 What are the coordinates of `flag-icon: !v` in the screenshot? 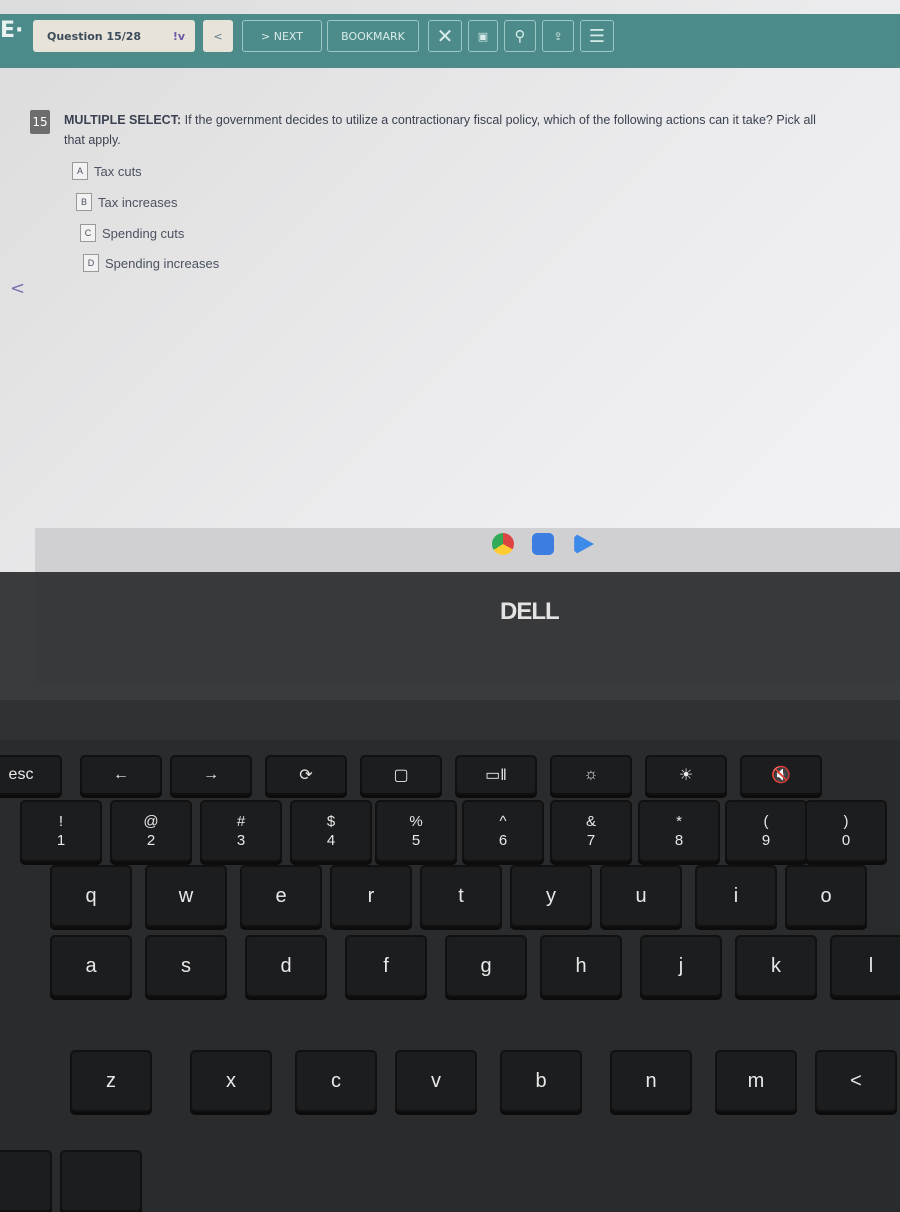 It's located at (178, 36).